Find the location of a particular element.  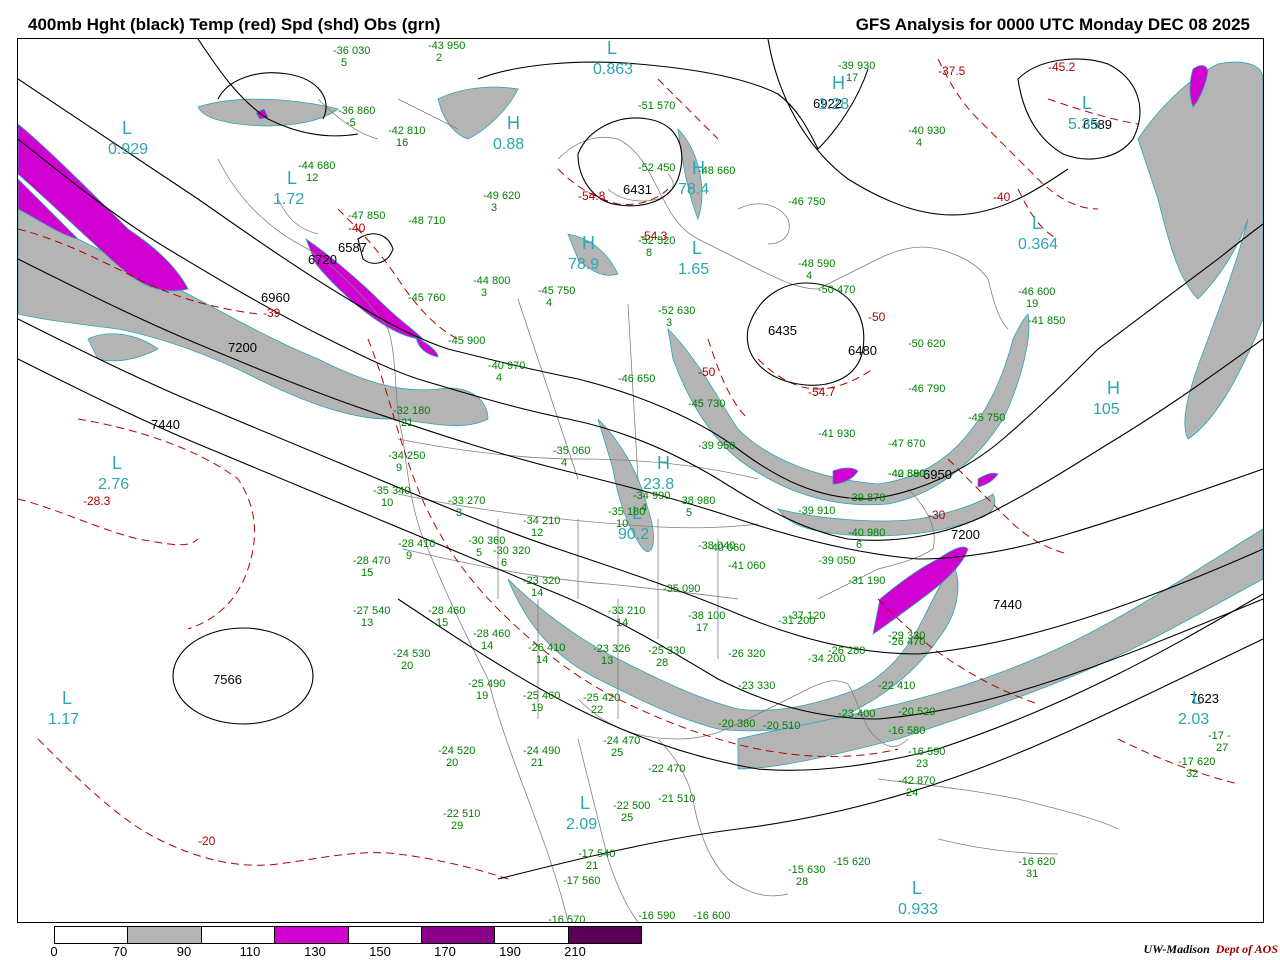

obs-dewpoint: 19 is located at coordinates (537, 708).